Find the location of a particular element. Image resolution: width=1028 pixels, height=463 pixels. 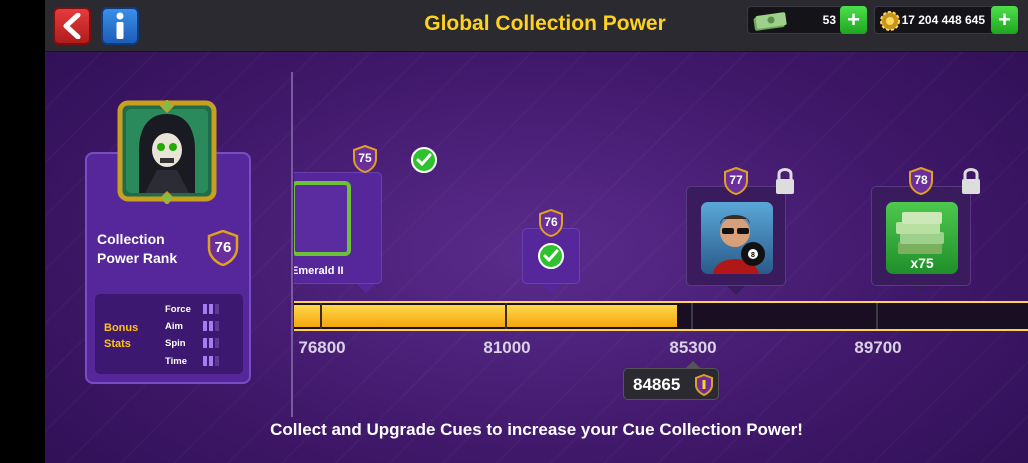

emerald-frame-icon is located at coordinates (322, 218).